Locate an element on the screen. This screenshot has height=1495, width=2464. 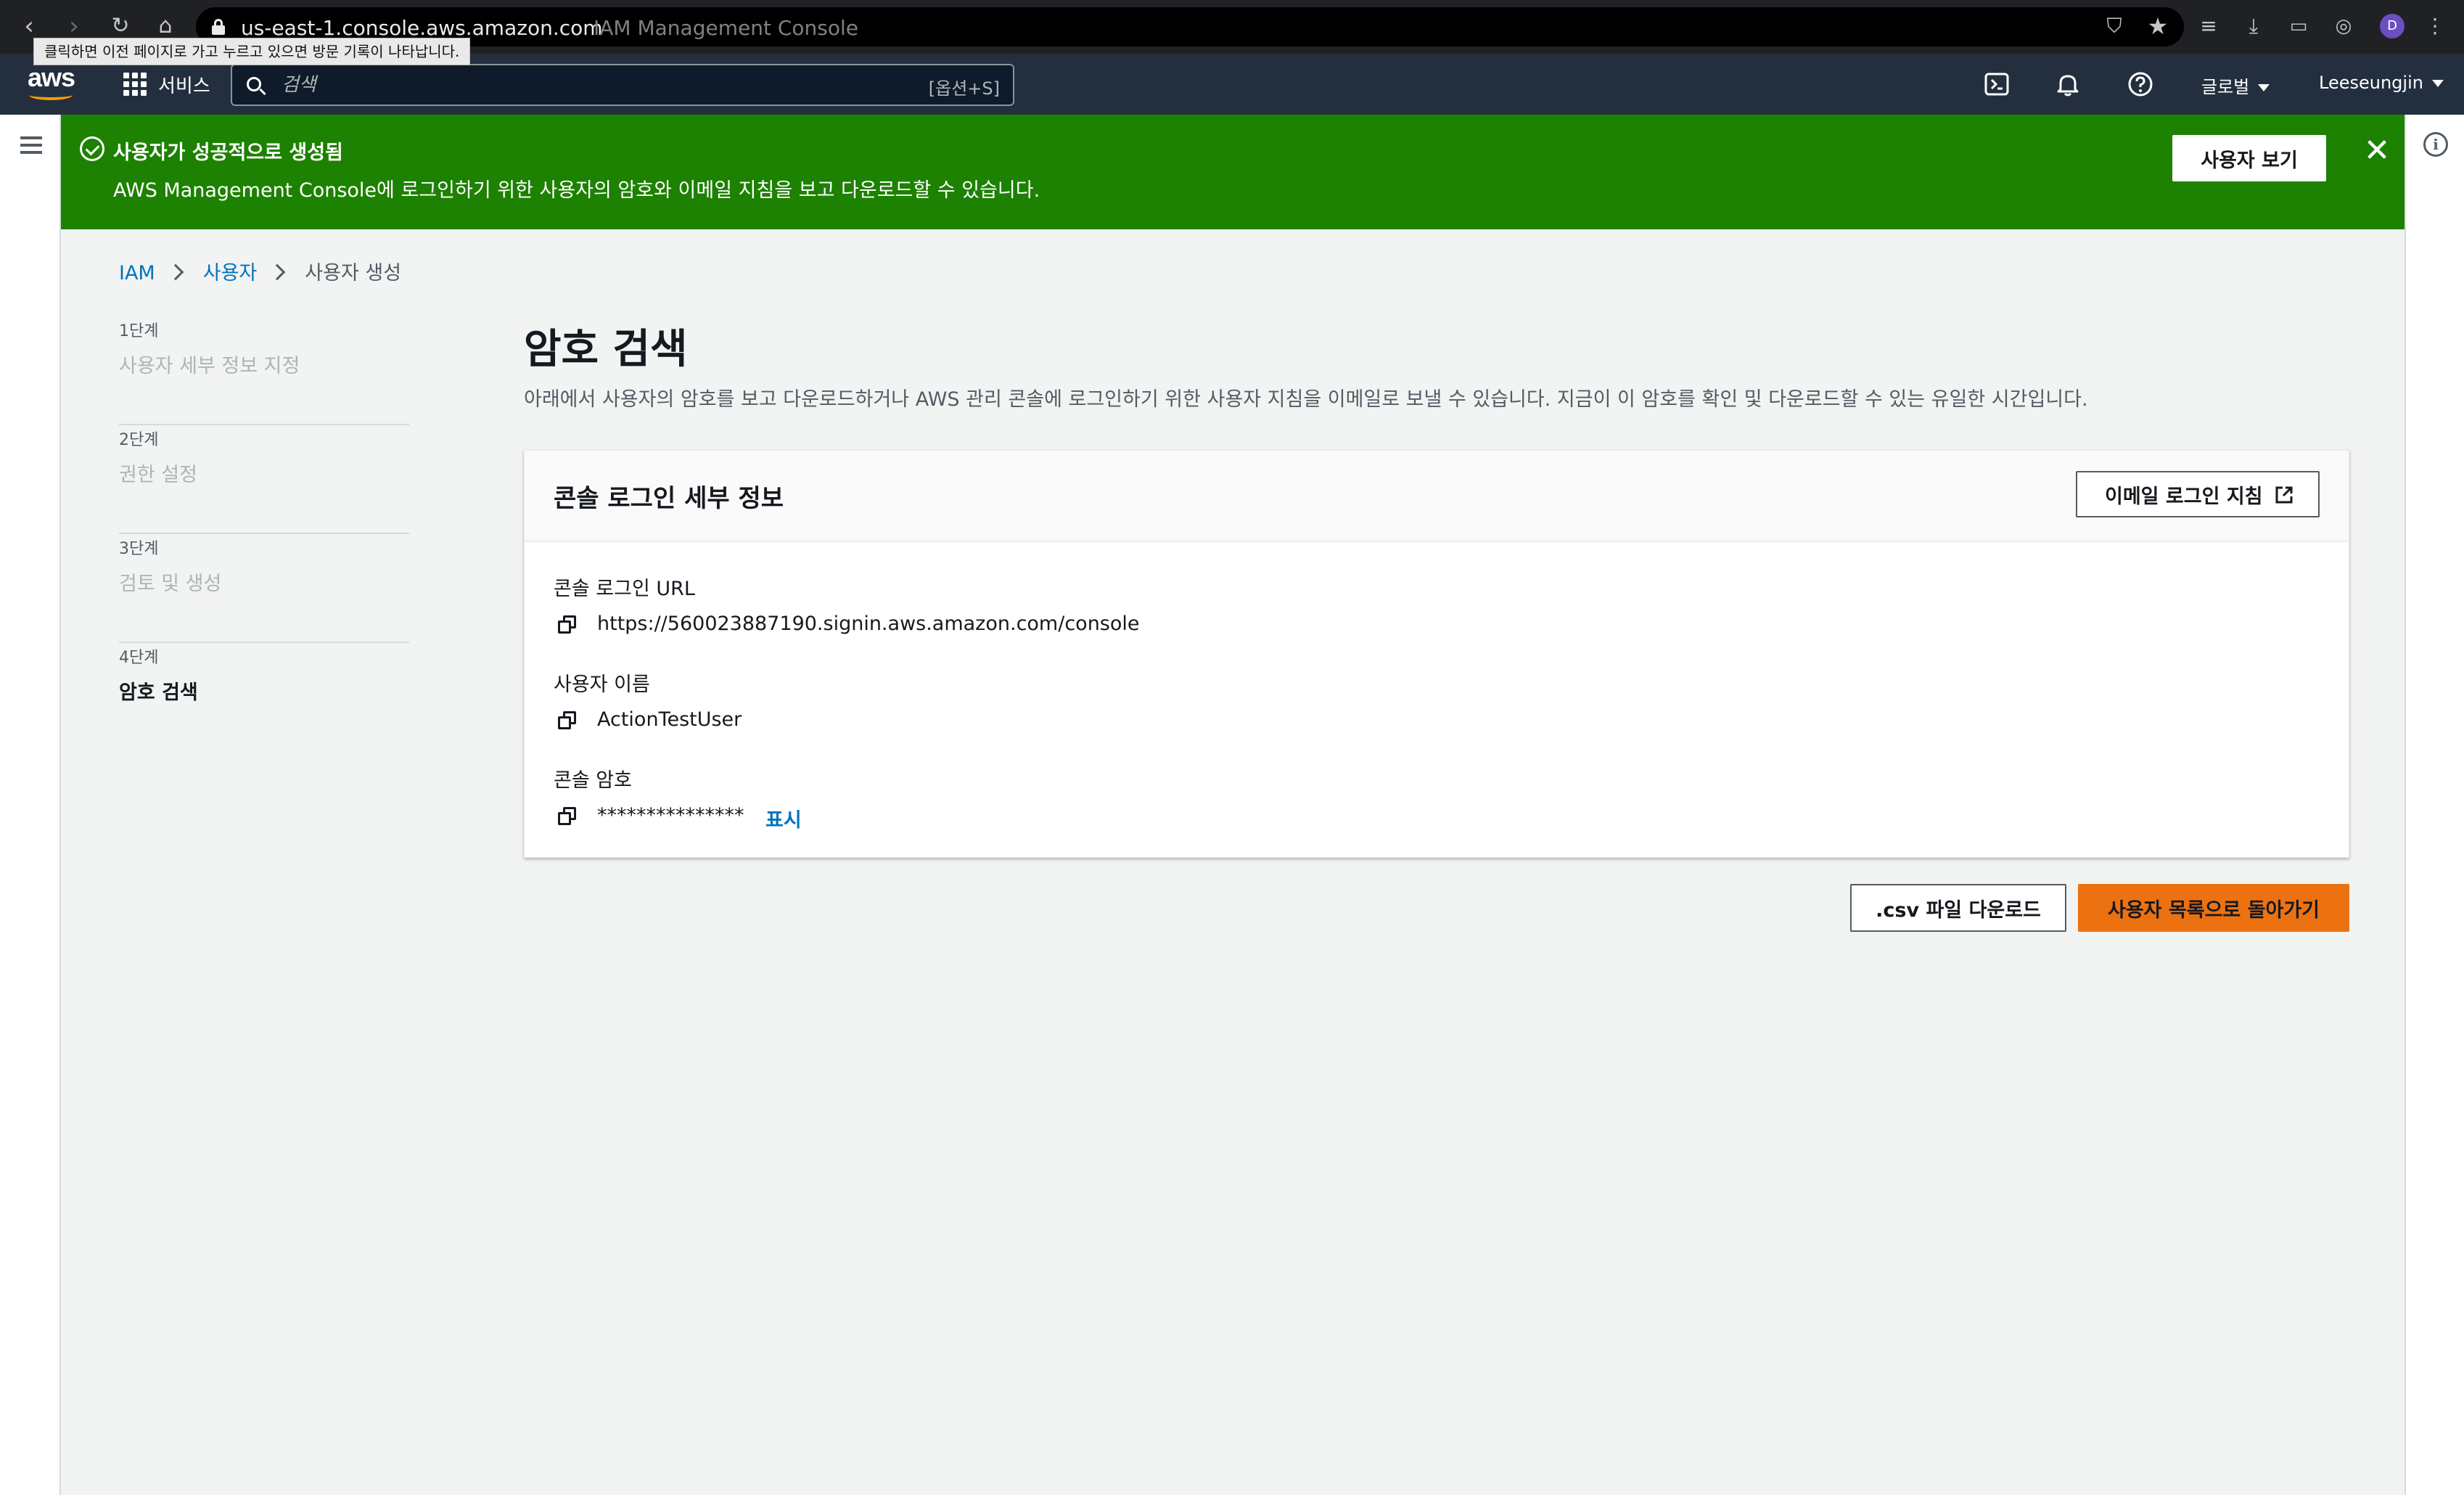
email-signin-instructions-button: 이메일 로그인 지침 is located at coordinates (2198, 494).